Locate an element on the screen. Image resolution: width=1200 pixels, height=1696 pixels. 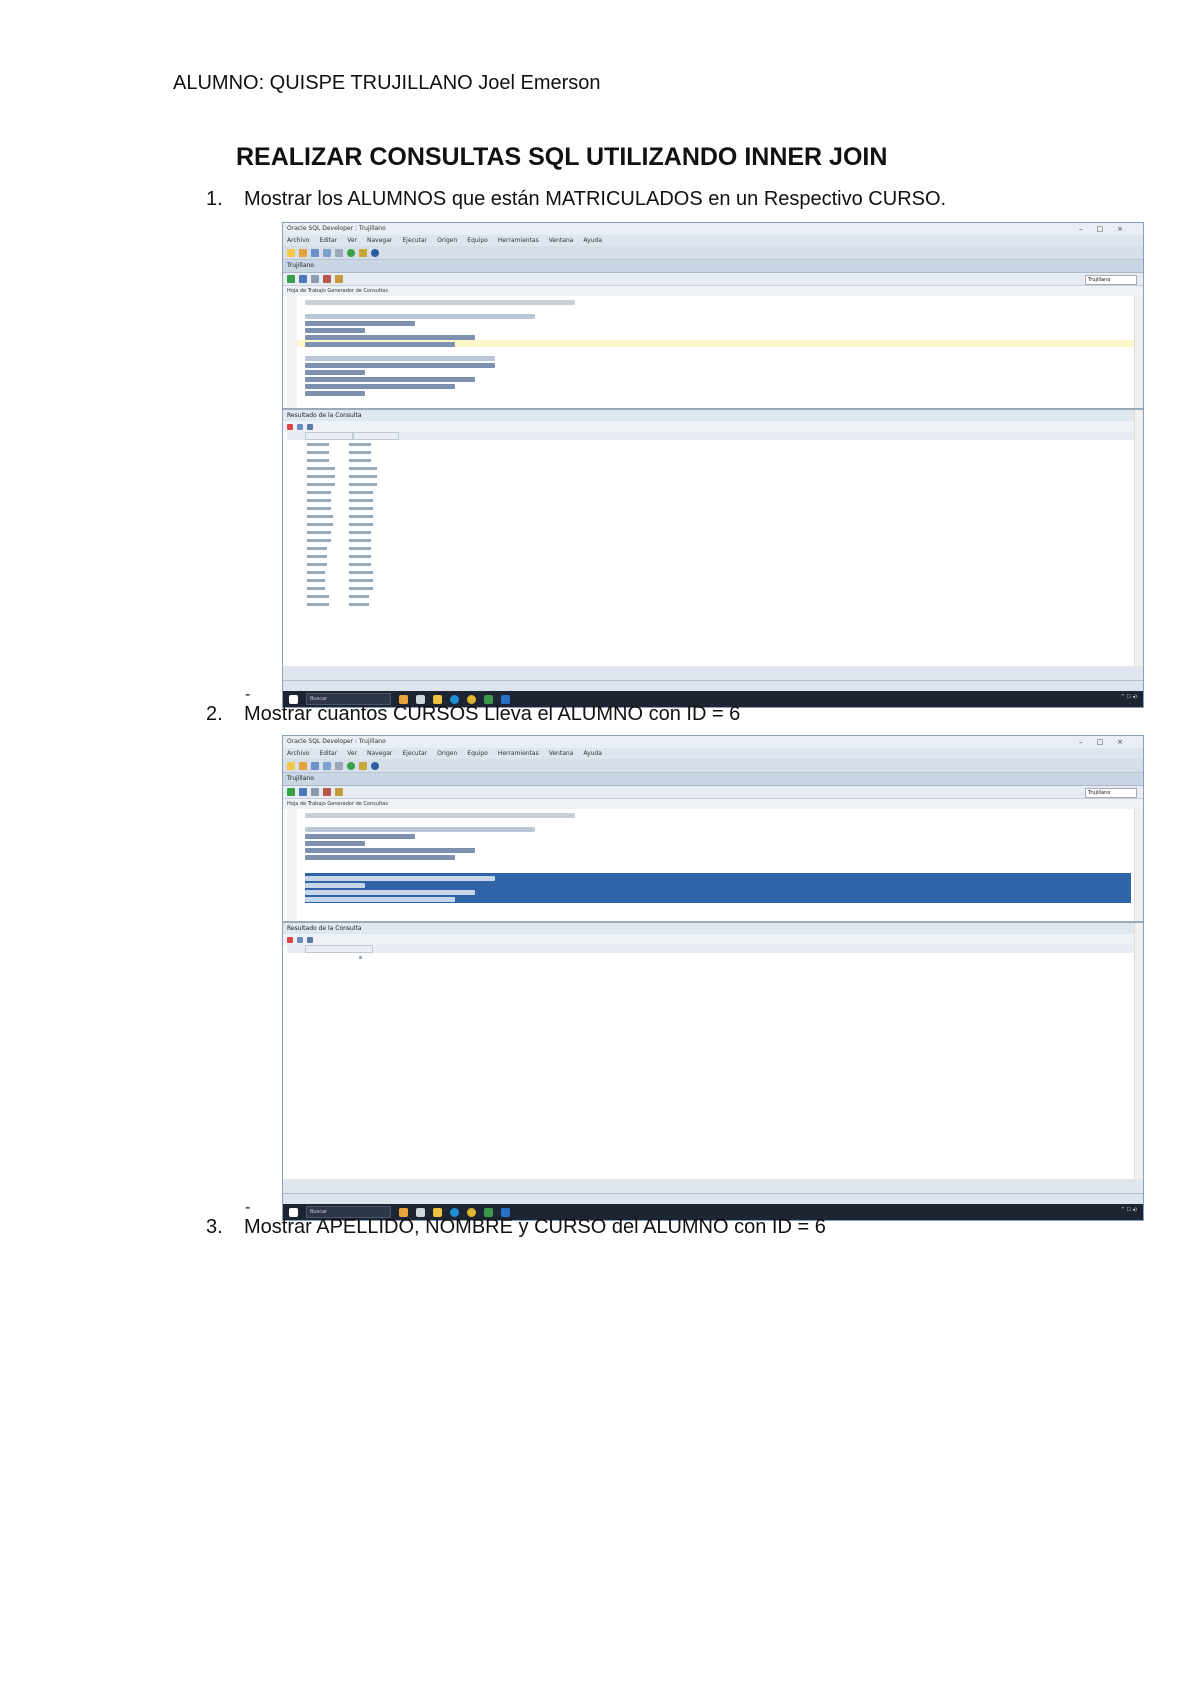
system-tray: ^ ☐ ◂) is located at coordinates (1128, 697).